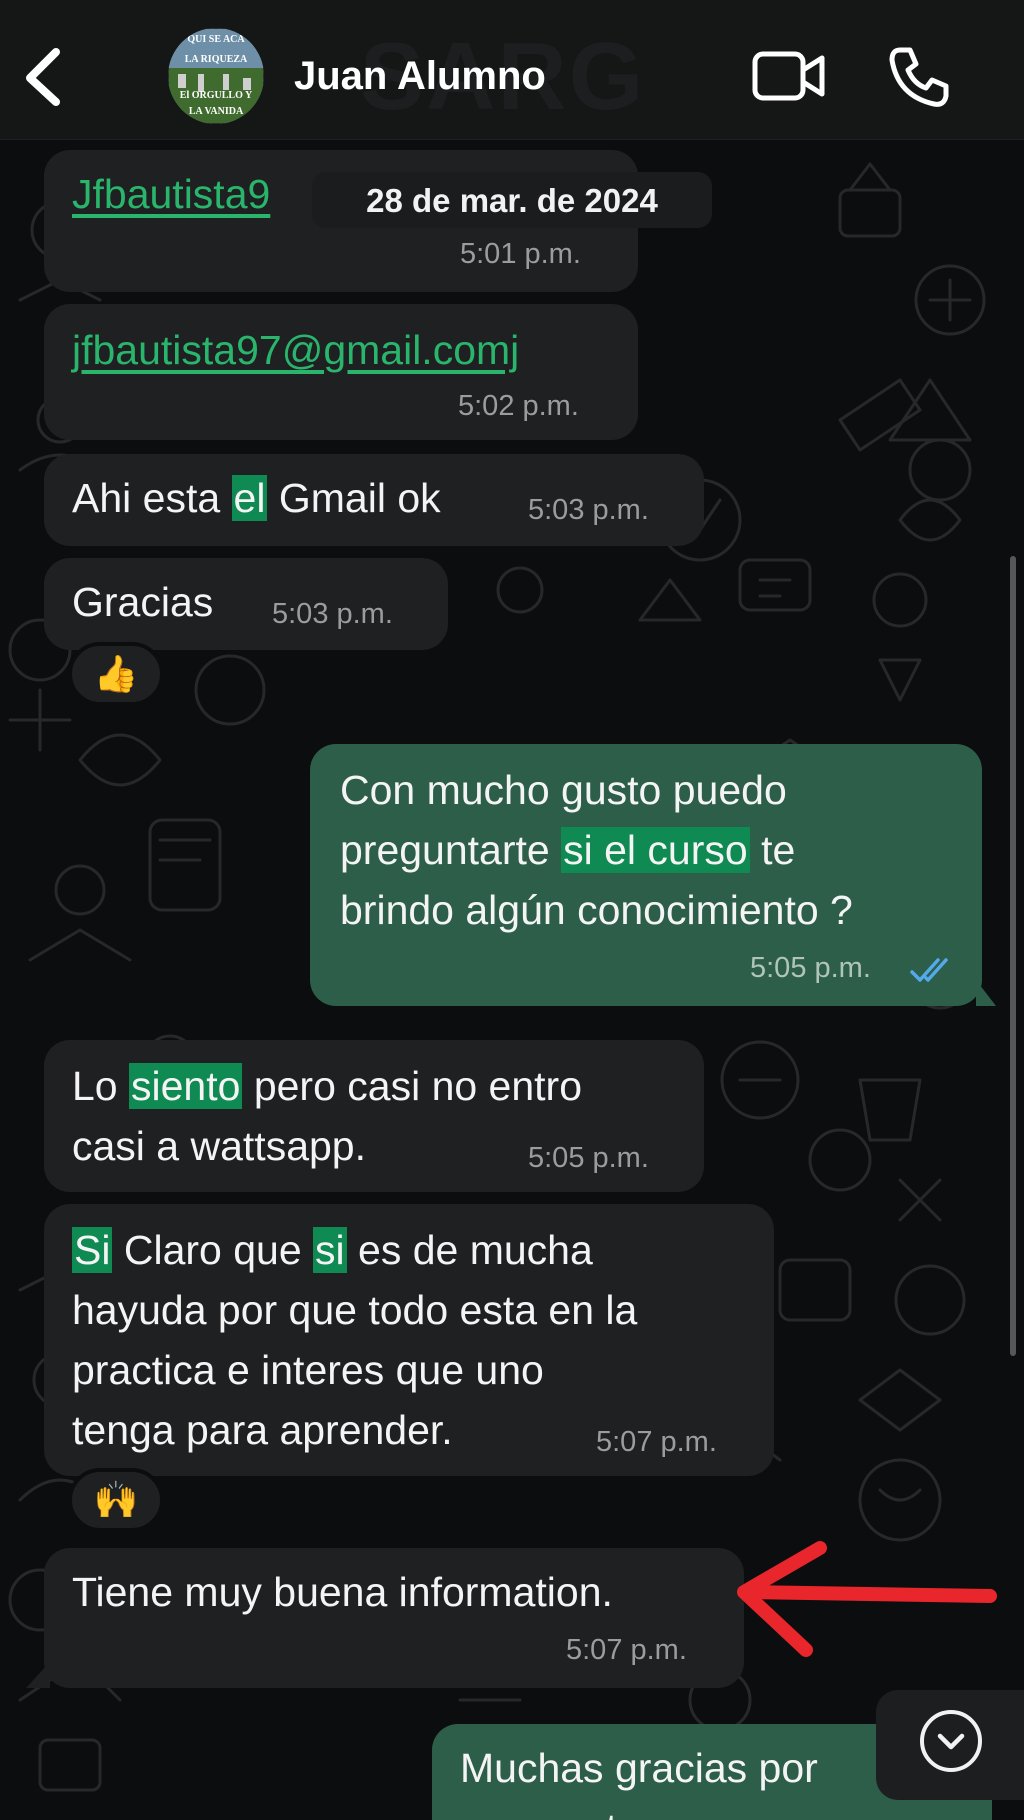 This screenshot has width=1024, height=1820. Describe the element at coordinates (216, 95) in the screenshot. I see `avatar-caption-3: El ORGULLO Y` at that location.